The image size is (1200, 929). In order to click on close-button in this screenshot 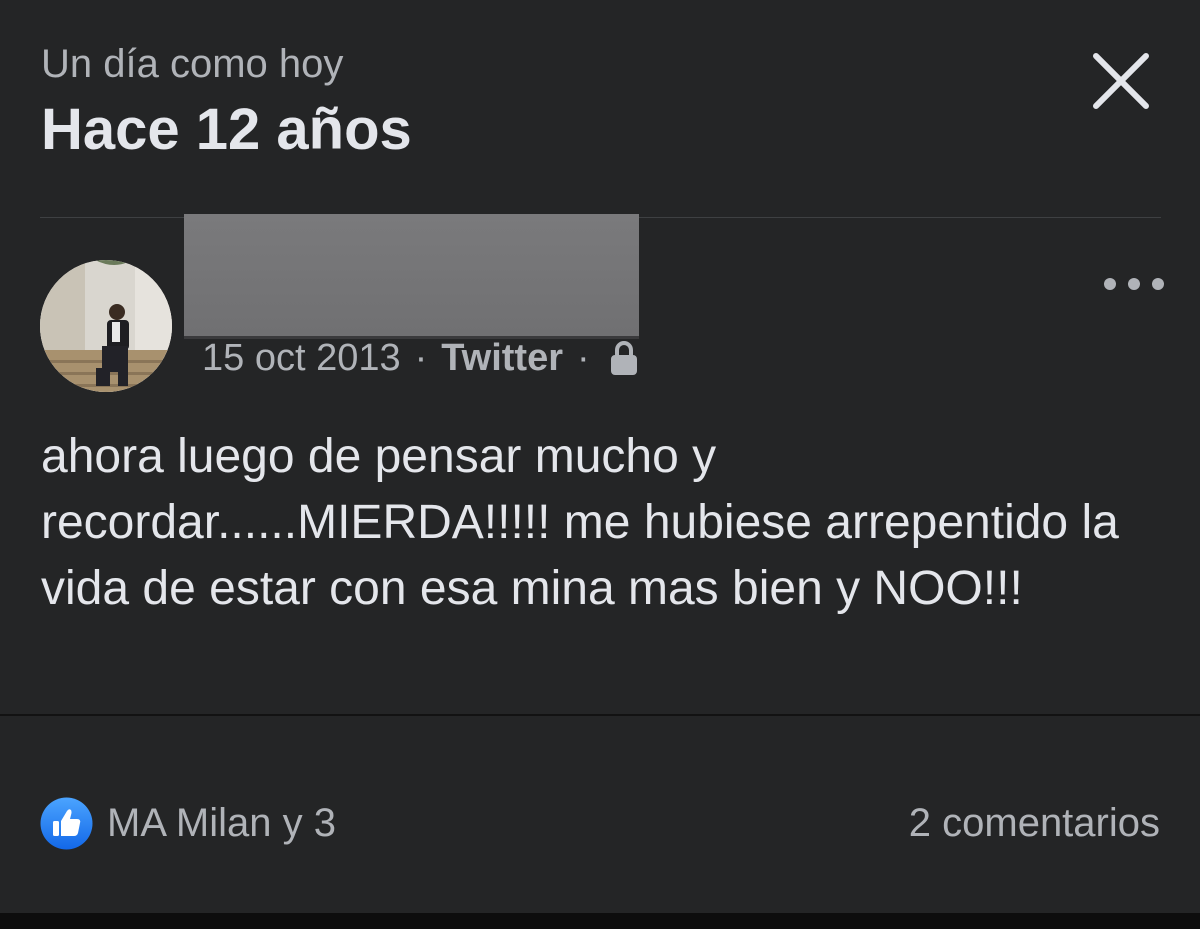, I will do `click(1121, 81)`.